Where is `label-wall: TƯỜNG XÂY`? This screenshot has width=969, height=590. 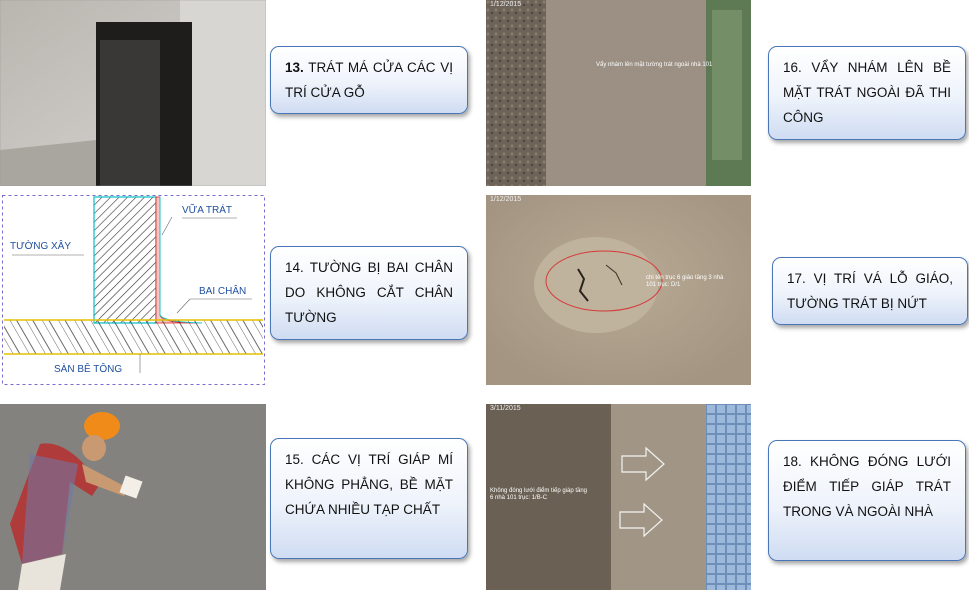
label-wall: TƯỜNG XÂY is located at coordinates (41, 246).